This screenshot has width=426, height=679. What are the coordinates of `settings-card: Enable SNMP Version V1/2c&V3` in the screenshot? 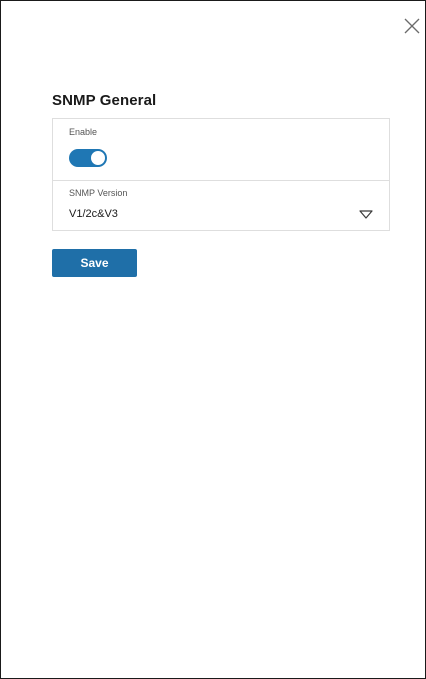 It's located at (221, 174).